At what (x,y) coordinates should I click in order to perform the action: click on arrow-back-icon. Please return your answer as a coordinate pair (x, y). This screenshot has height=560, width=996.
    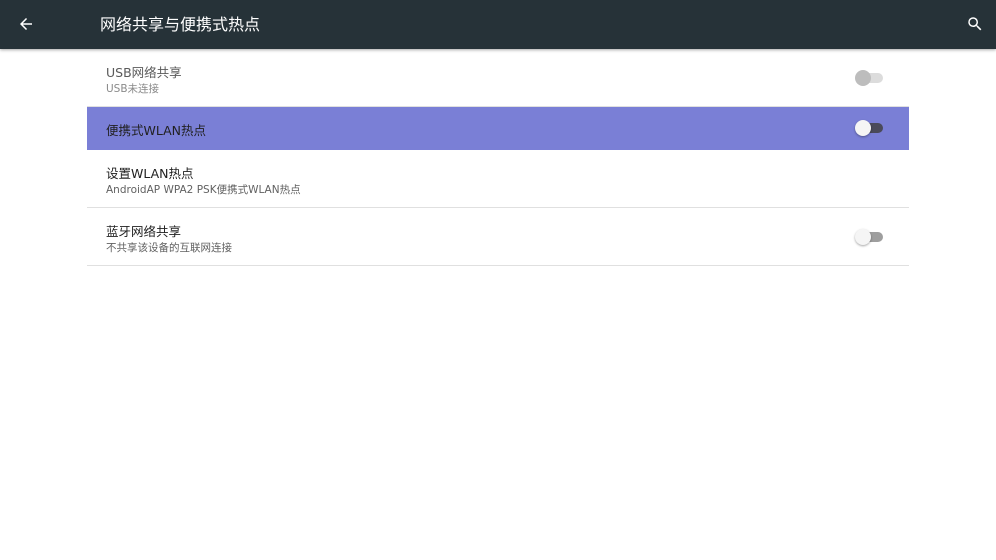
    Looking at the image, I should click on (26, 24).